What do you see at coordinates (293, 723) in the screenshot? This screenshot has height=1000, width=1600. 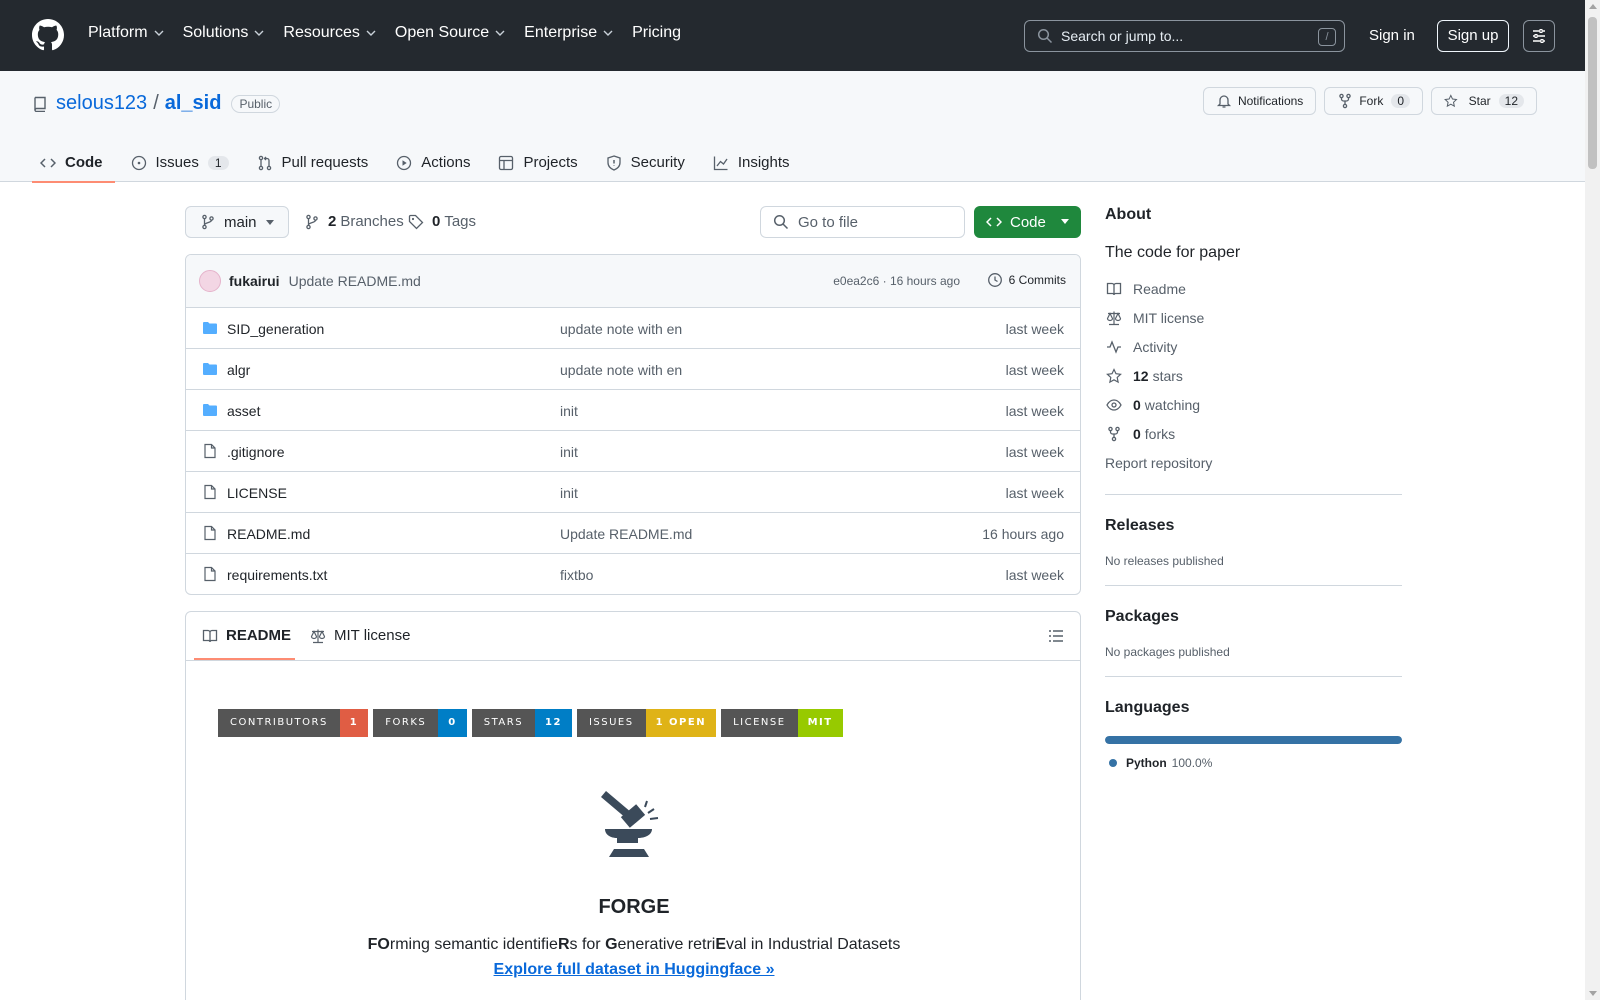 I see `badge-contributors: CONTRIBUTORS 1` at bounding box center [293, 723].